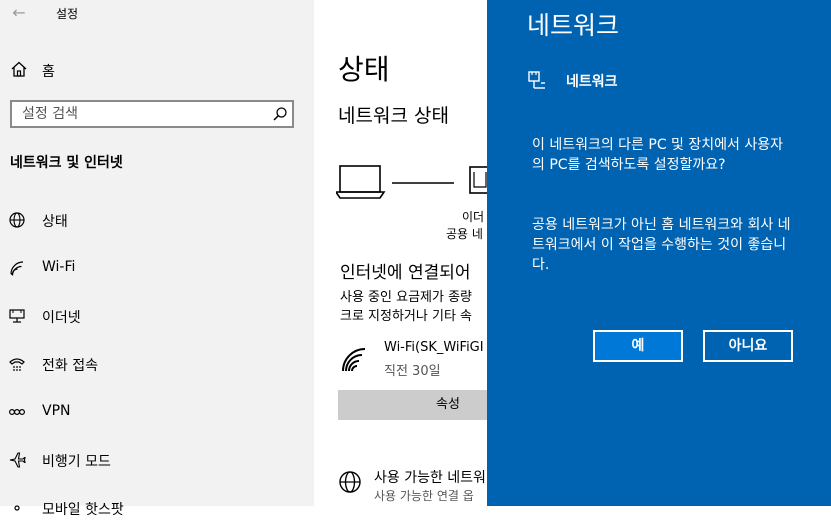 The height and width of the screenshot is (526, 831). I want to click on arrow-left-icon: ←, so click(19, 12).